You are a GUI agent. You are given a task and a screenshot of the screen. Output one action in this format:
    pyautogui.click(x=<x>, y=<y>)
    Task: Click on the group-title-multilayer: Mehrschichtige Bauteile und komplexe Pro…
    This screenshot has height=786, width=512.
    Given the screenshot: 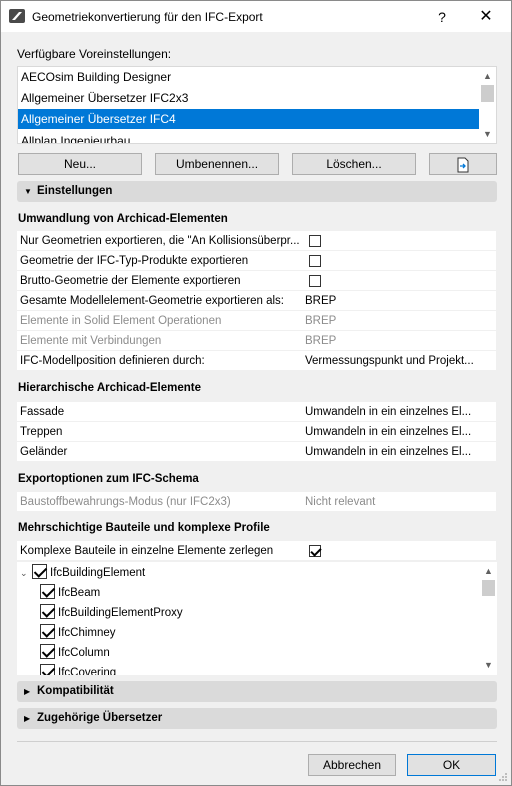 What is the action you would take?
    pyautogui.click(x=144, y=528)
    